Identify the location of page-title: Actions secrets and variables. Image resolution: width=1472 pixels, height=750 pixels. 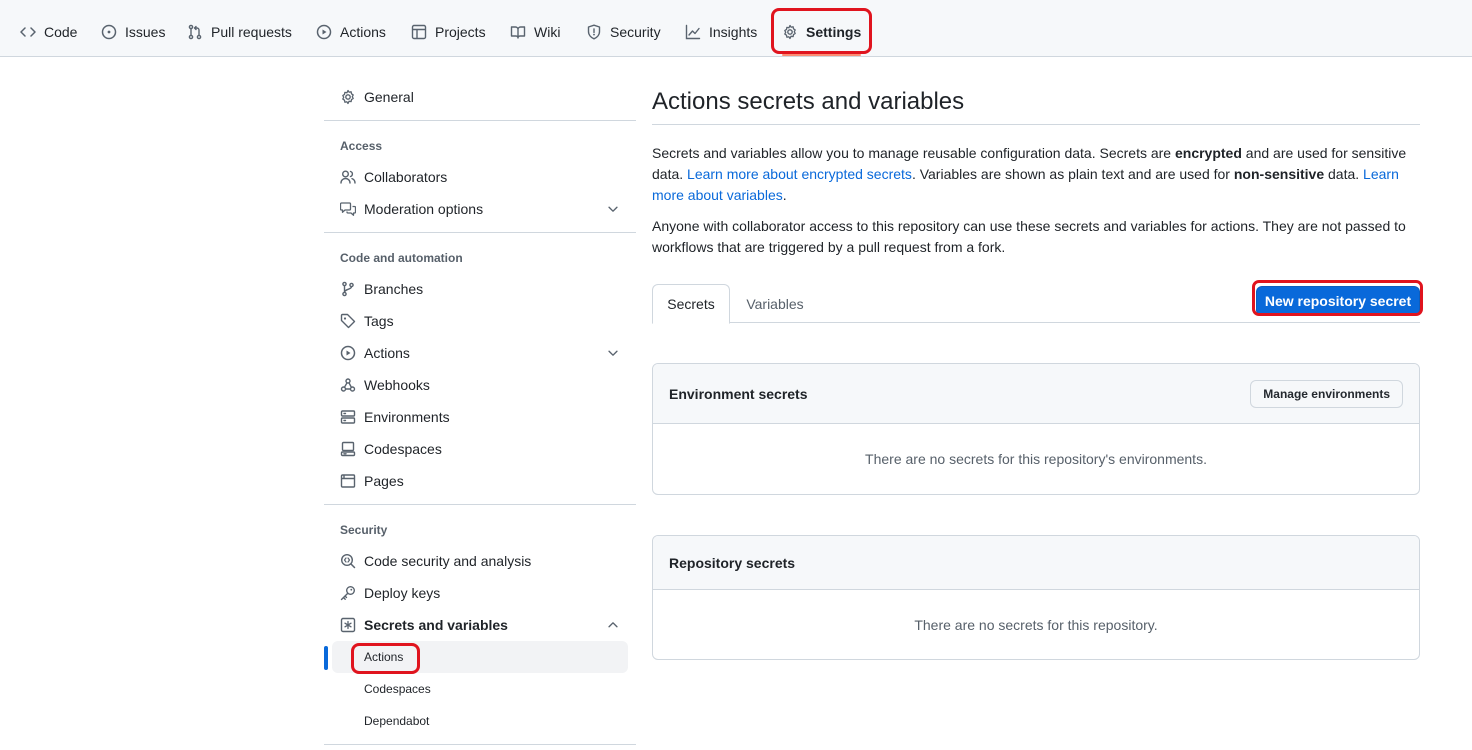
(808, 101).